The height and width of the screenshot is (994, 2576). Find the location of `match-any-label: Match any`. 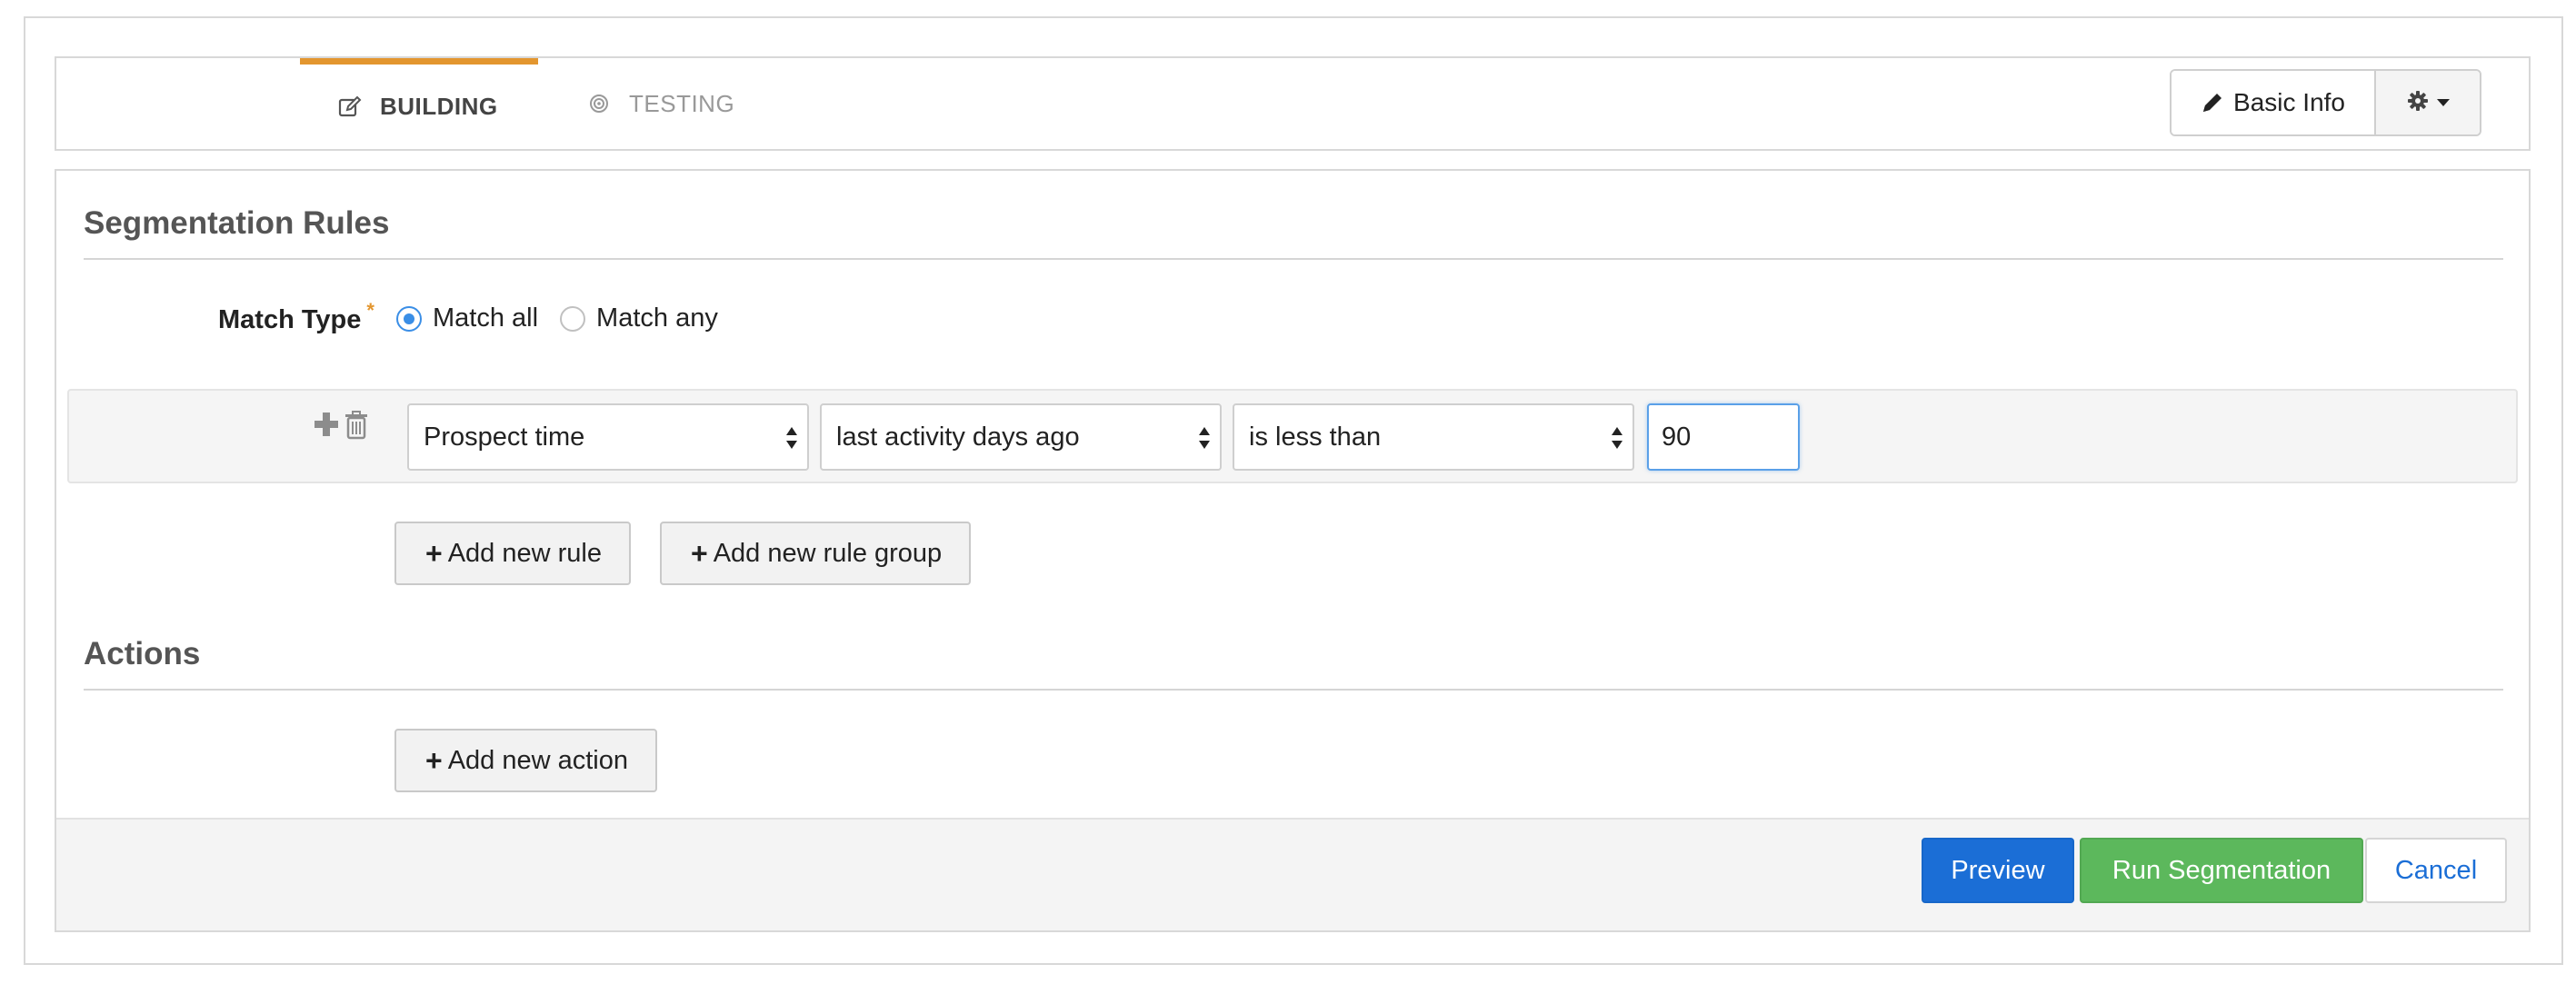

match-any-label: Match any is located at coordinates (657, 318).